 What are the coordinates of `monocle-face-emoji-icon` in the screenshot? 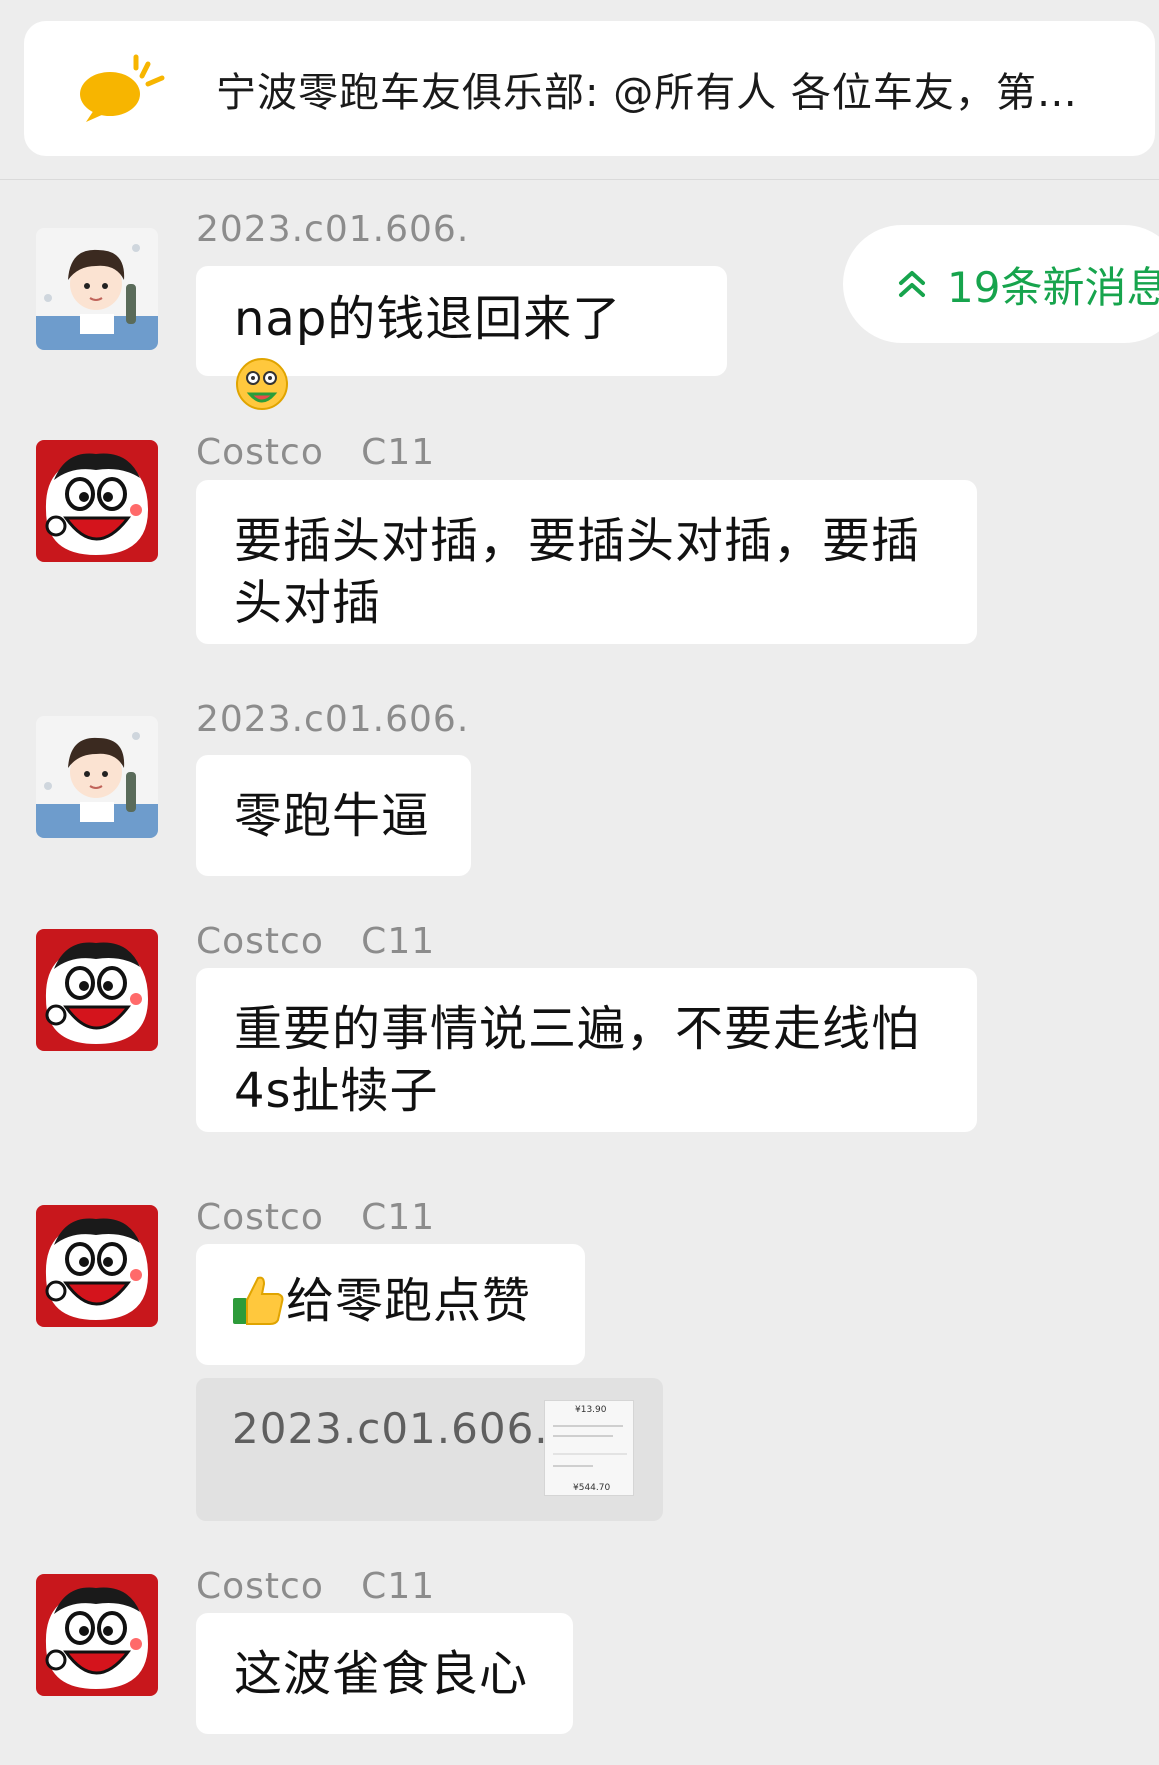 It's located at (262, 384).